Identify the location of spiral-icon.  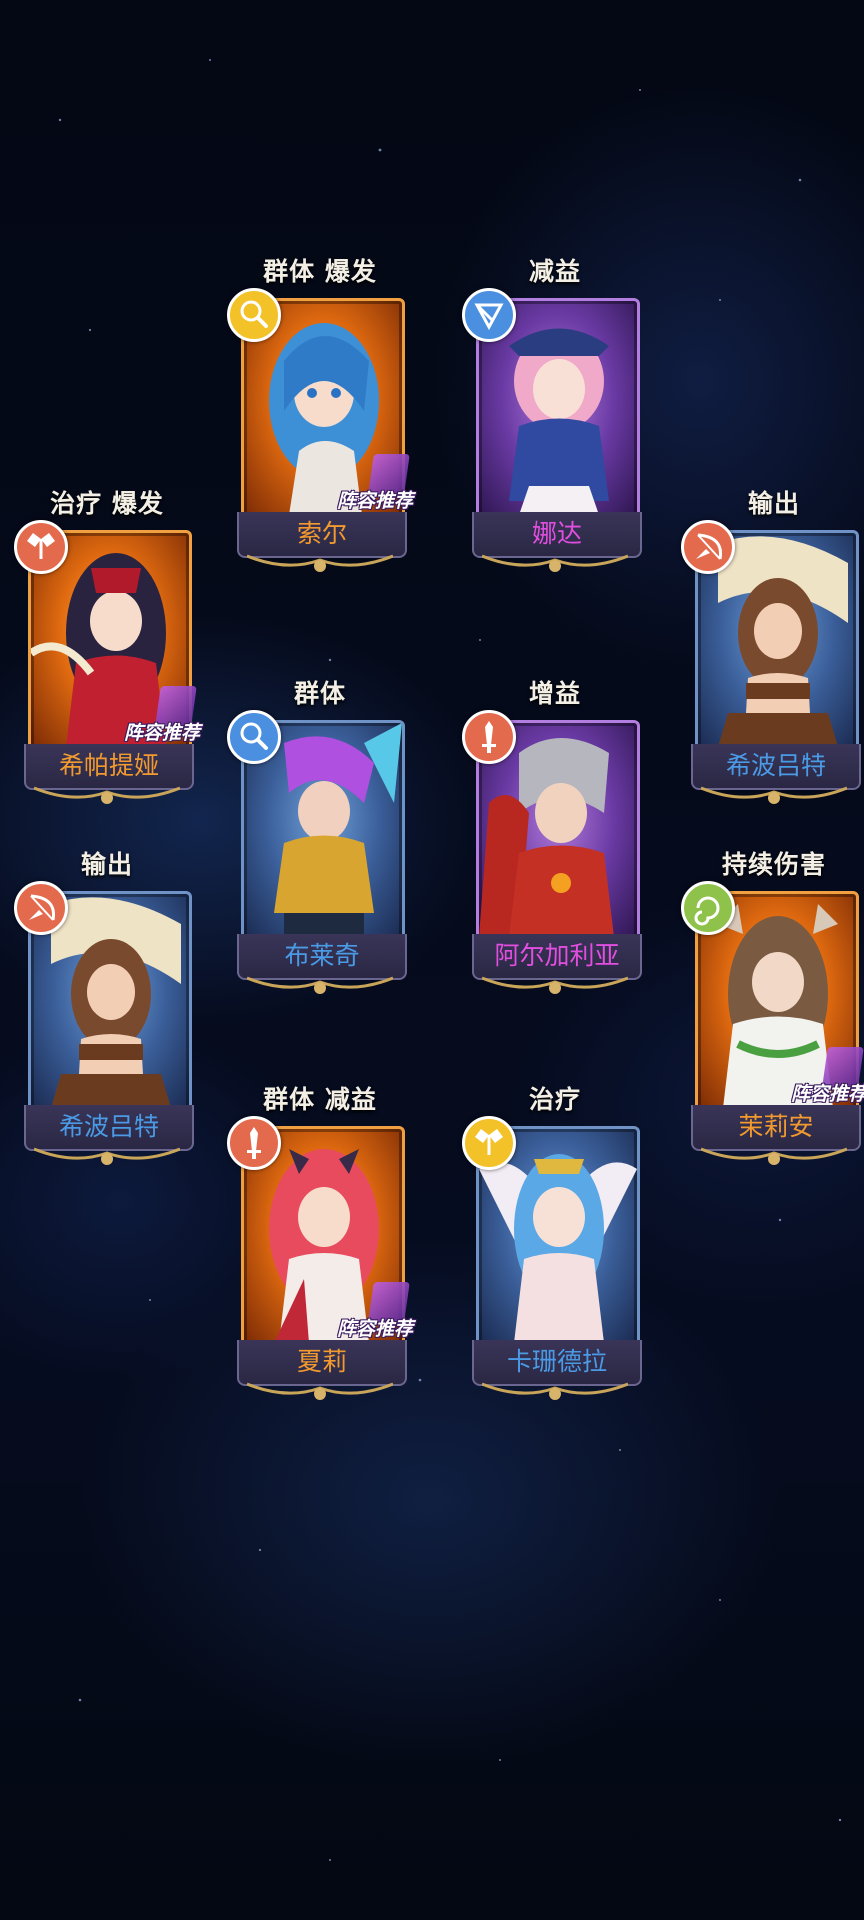
(707, 911).